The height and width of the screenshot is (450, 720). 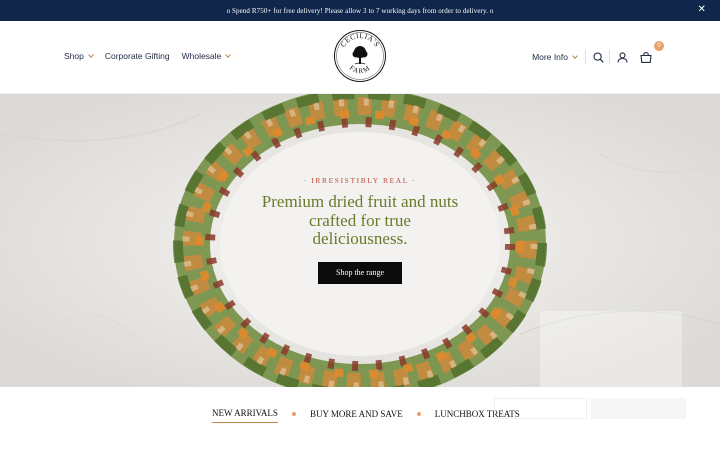 I want to click on cecilias-farm-logo: CECILIA'S FARM, so click(x=360, y=56).